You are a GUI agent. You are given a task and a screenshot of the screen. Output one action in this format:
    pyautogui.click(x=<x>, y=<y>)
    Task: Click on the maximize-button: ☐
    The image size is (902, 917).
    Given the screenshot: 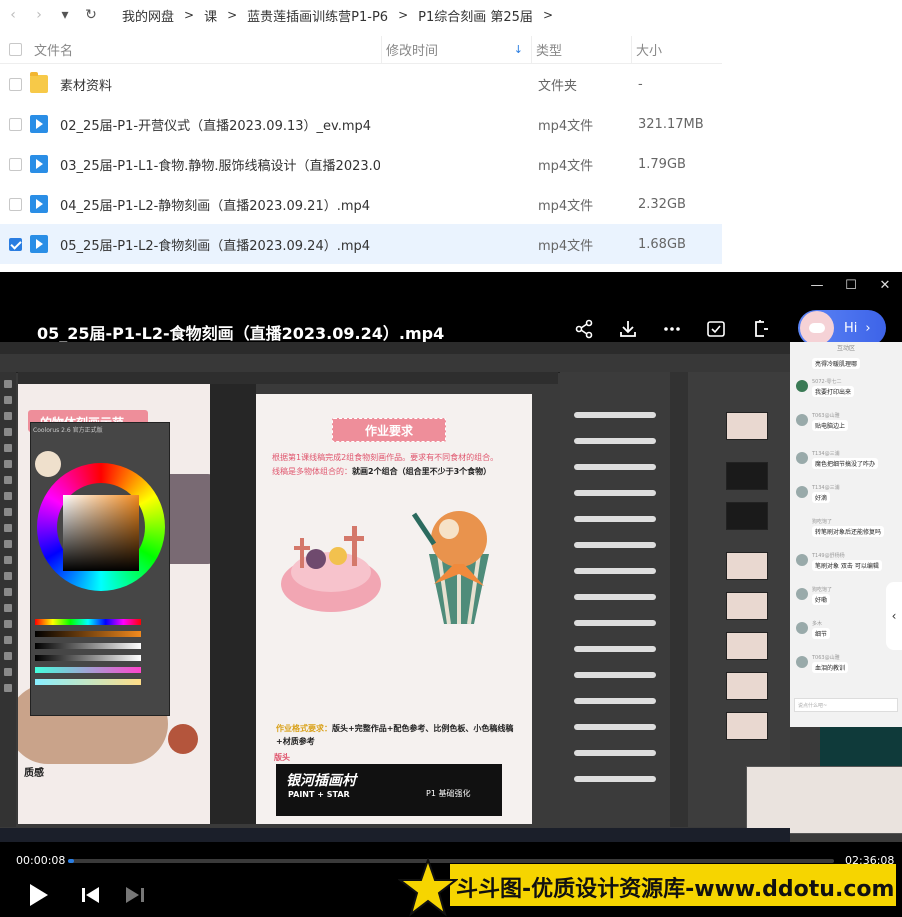 What is the action you would take?
    pyautogui.click(x=851, y=285)
    